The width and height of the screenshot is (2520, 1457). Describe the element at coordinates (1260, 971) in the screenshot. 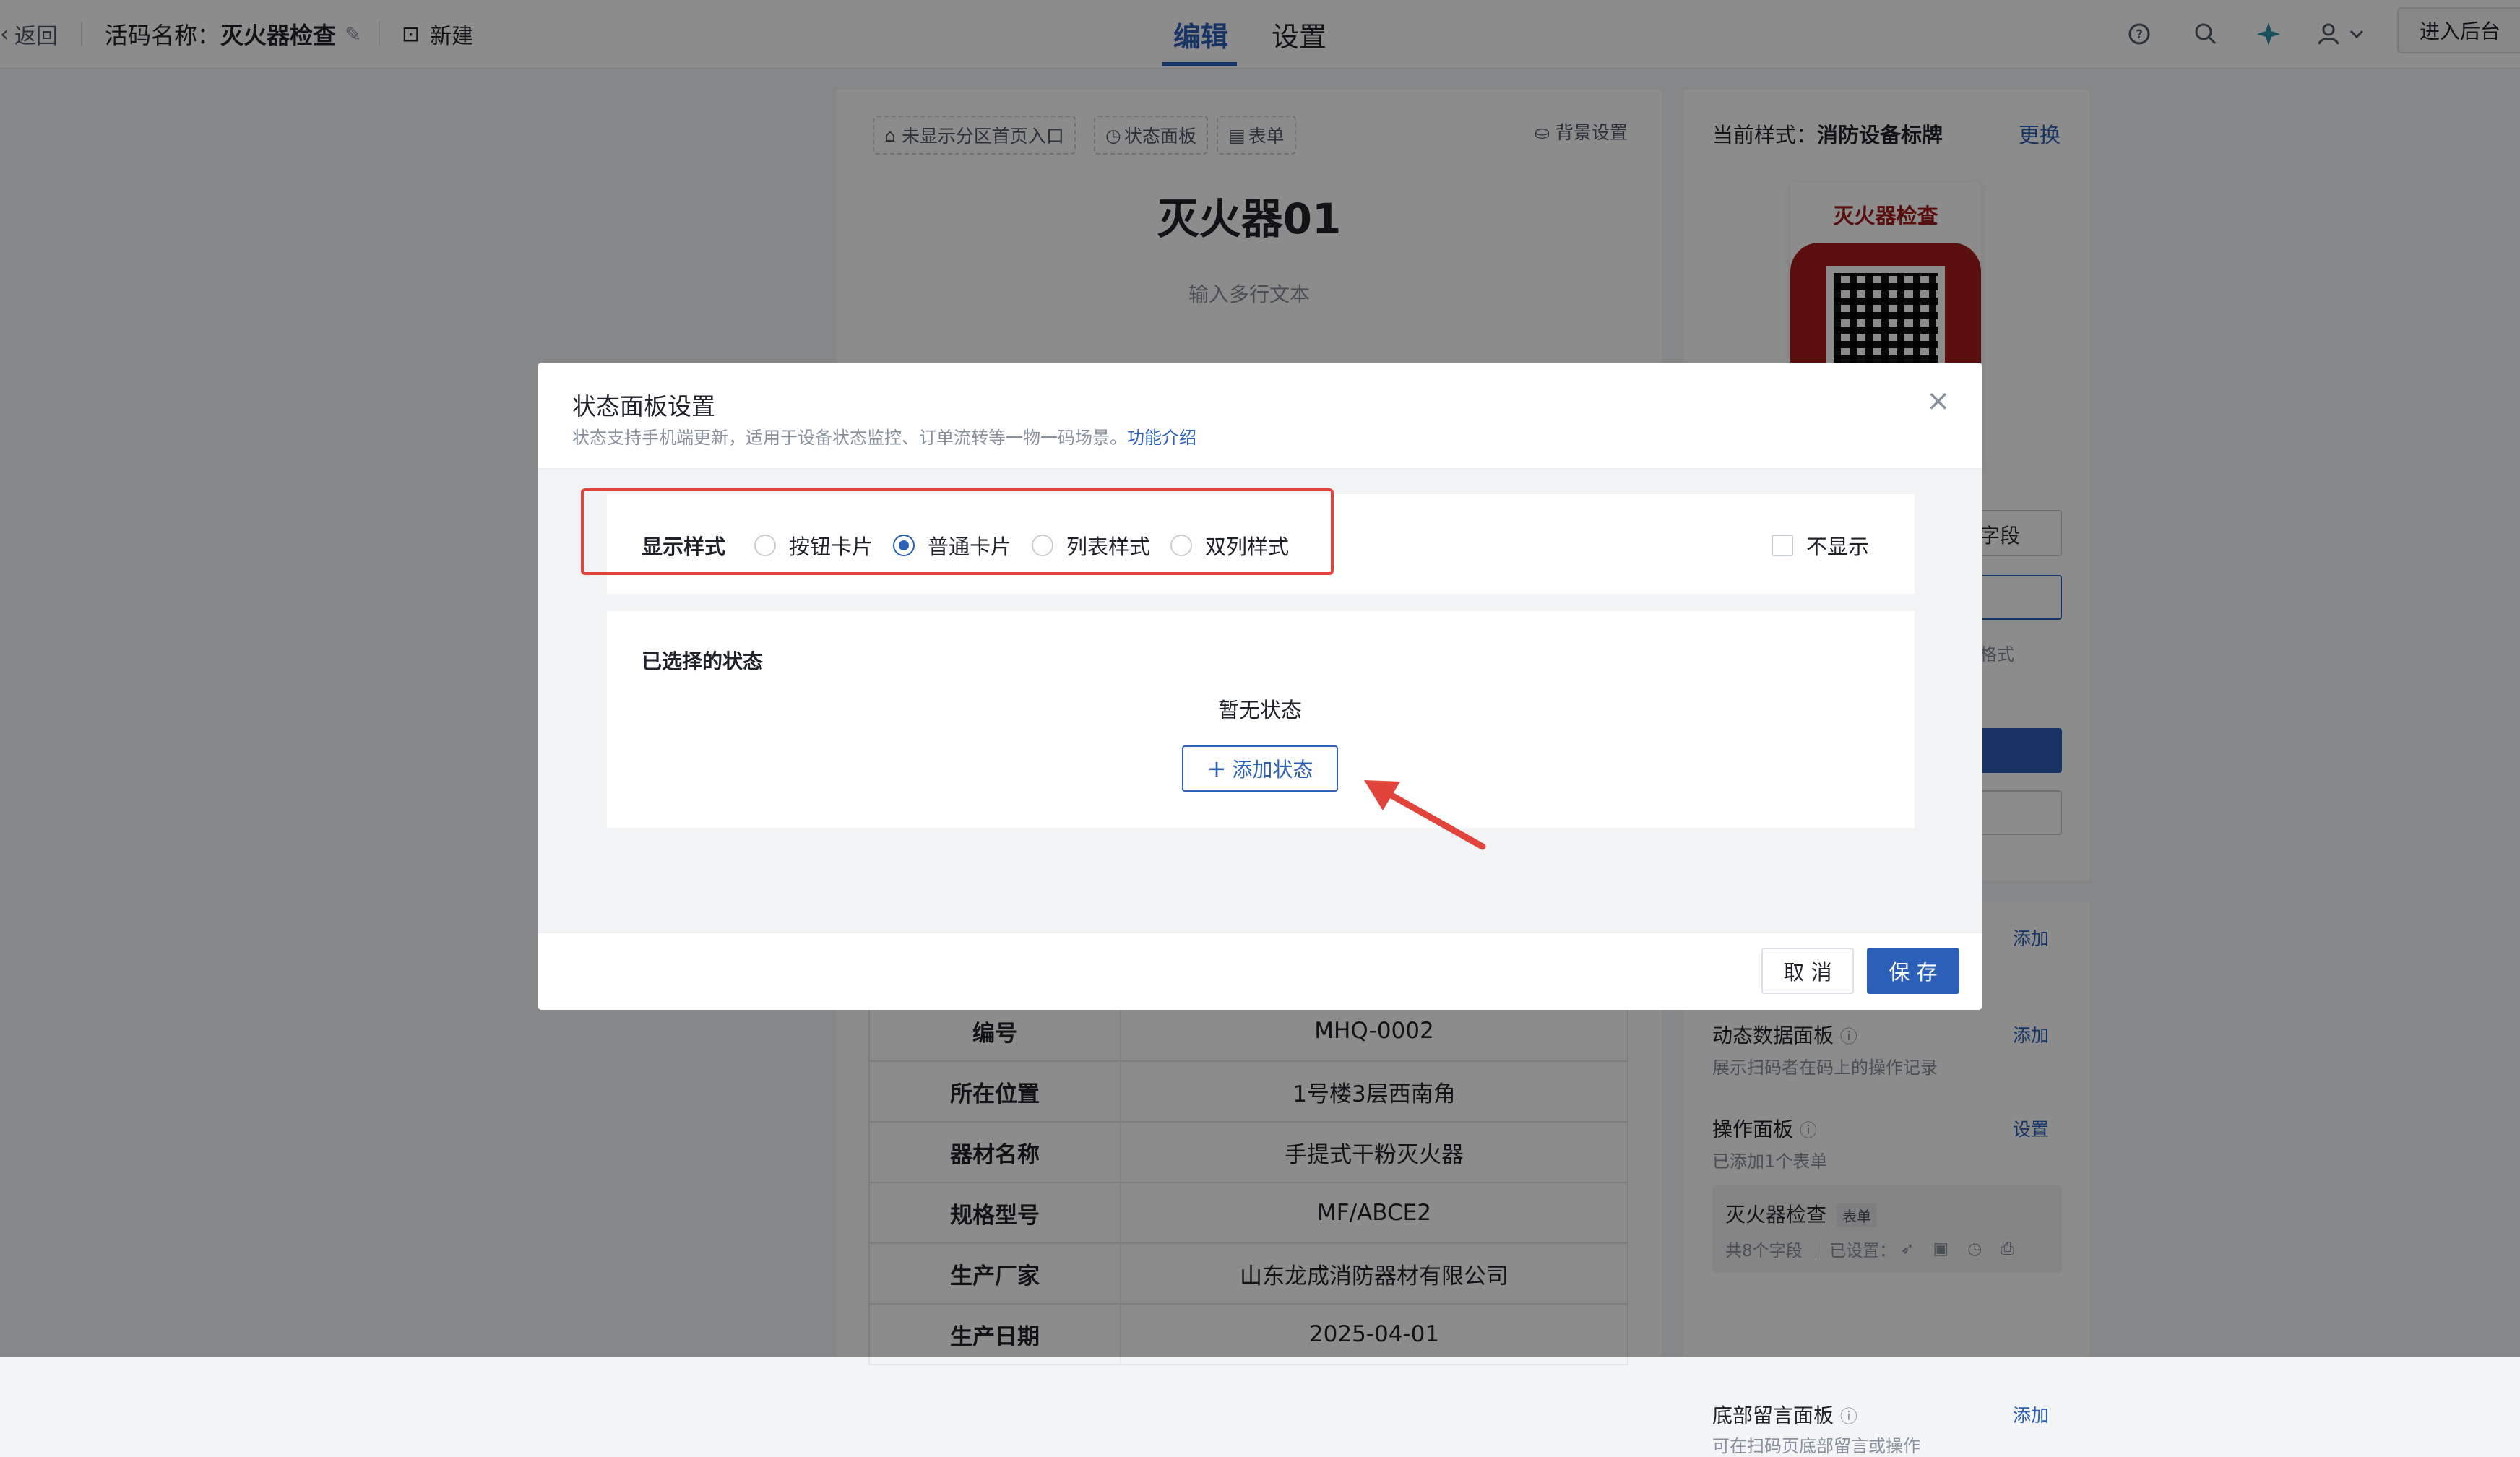

I see `dialog-footer: 取 消 保 存` at that location.